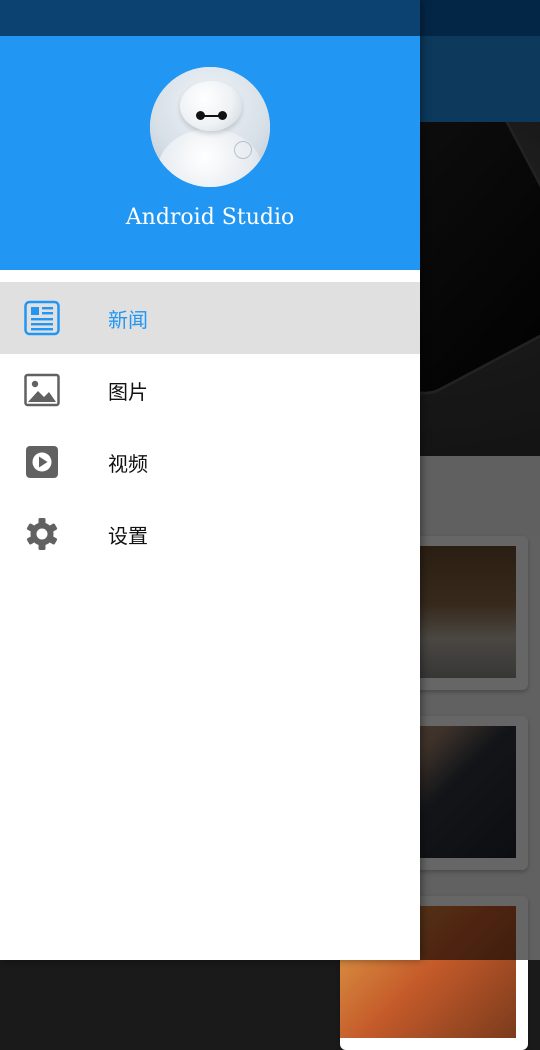 The width and height of the screenshot is (540, 1050). Describe the element at coordinates (128, 464) in the screenshot. I see `menu-item-label: 视频` at that location.